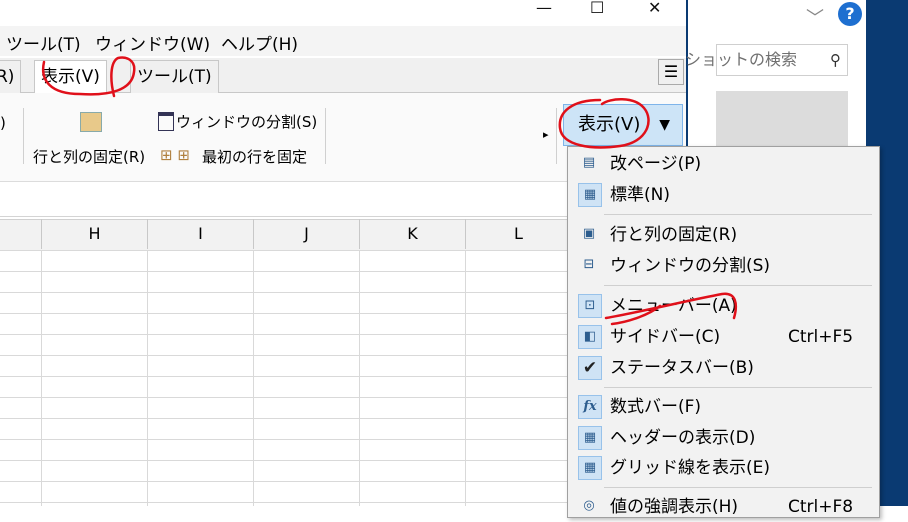  I want to click on freeze-rows-cols-icon: ▣, so click(589, 233).